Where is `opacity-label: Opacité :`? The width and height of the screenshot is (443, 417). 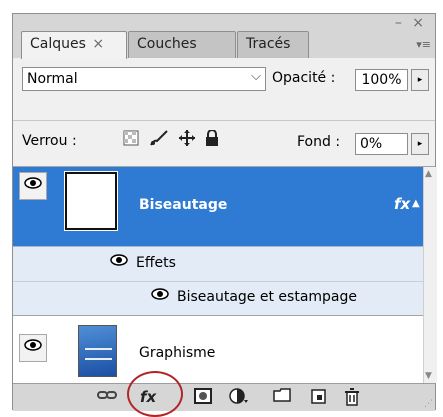 opacity-label: Opacité : is located at coordinates (304, 78).